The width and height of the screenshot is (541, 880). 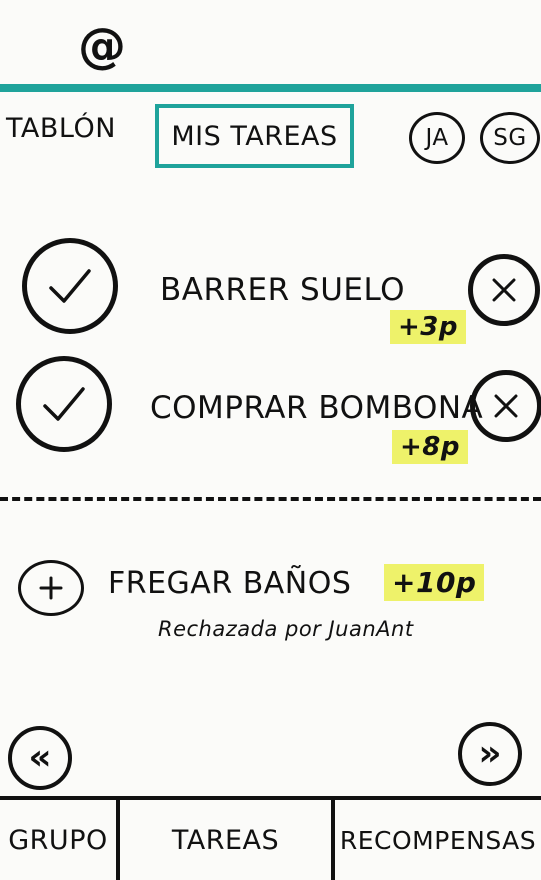 I want to click on readd-task-button, so click(x=51, y=588).